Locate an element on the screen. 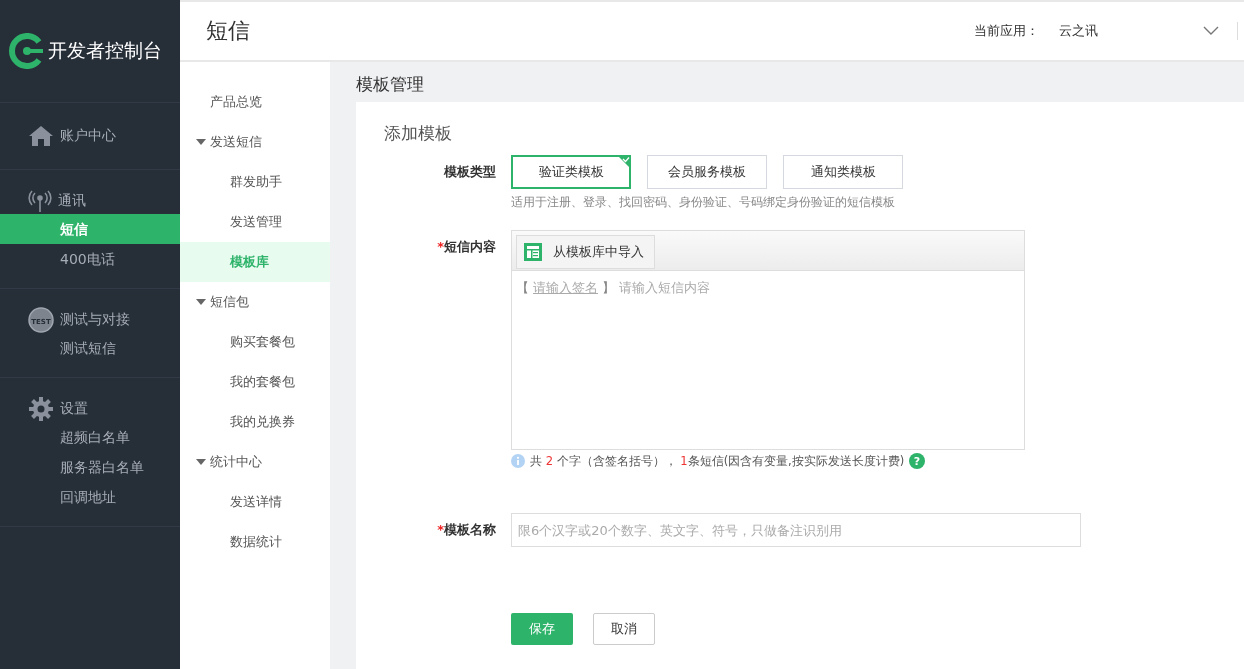  subnav-item: 发送管理 is located at coordinates (255, 222).